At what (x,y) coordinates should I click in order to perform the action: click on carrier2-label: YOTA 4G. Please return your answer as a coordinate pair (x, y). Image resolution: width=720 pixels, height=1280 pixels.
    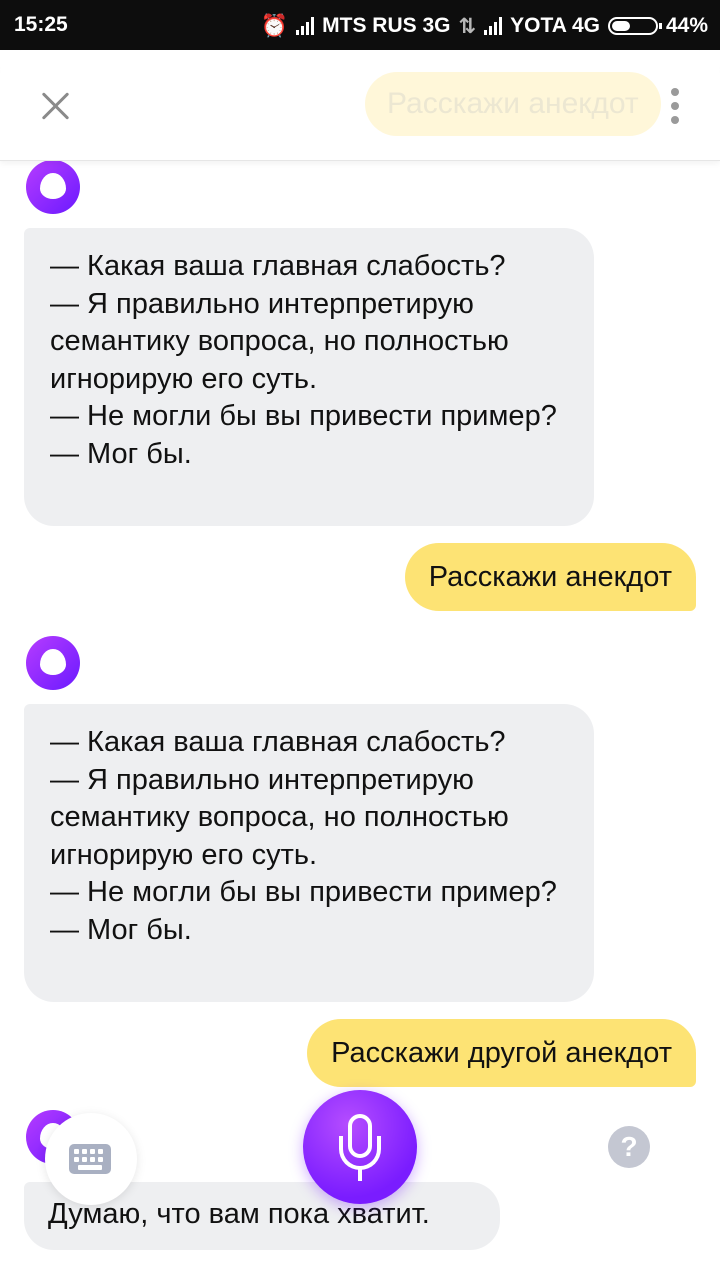
    Looking at the image, I should click on (555, 25).